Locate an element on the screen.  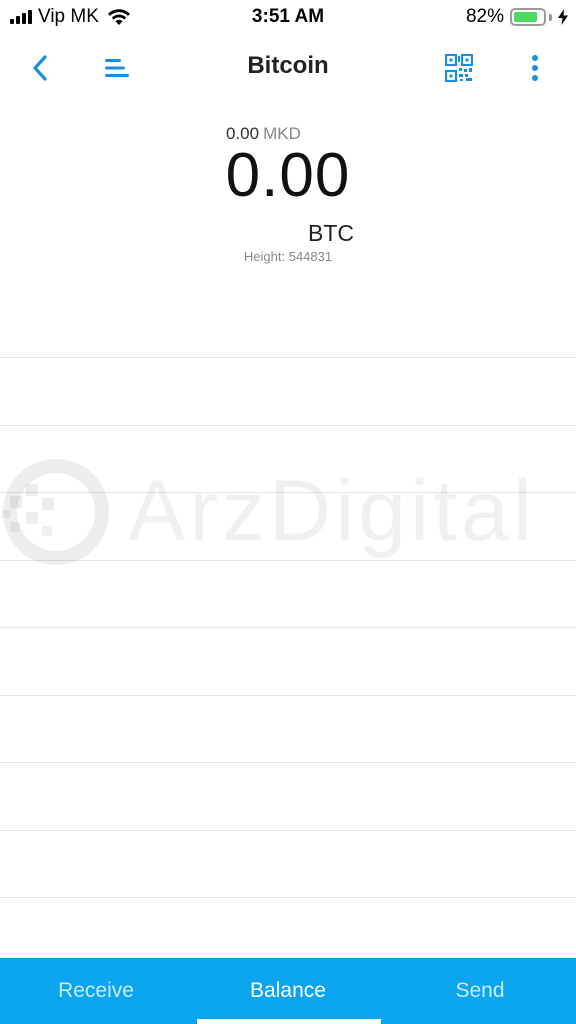
bottom-tab-bar: Receive Balance Send is located at coordinates (288, 991).